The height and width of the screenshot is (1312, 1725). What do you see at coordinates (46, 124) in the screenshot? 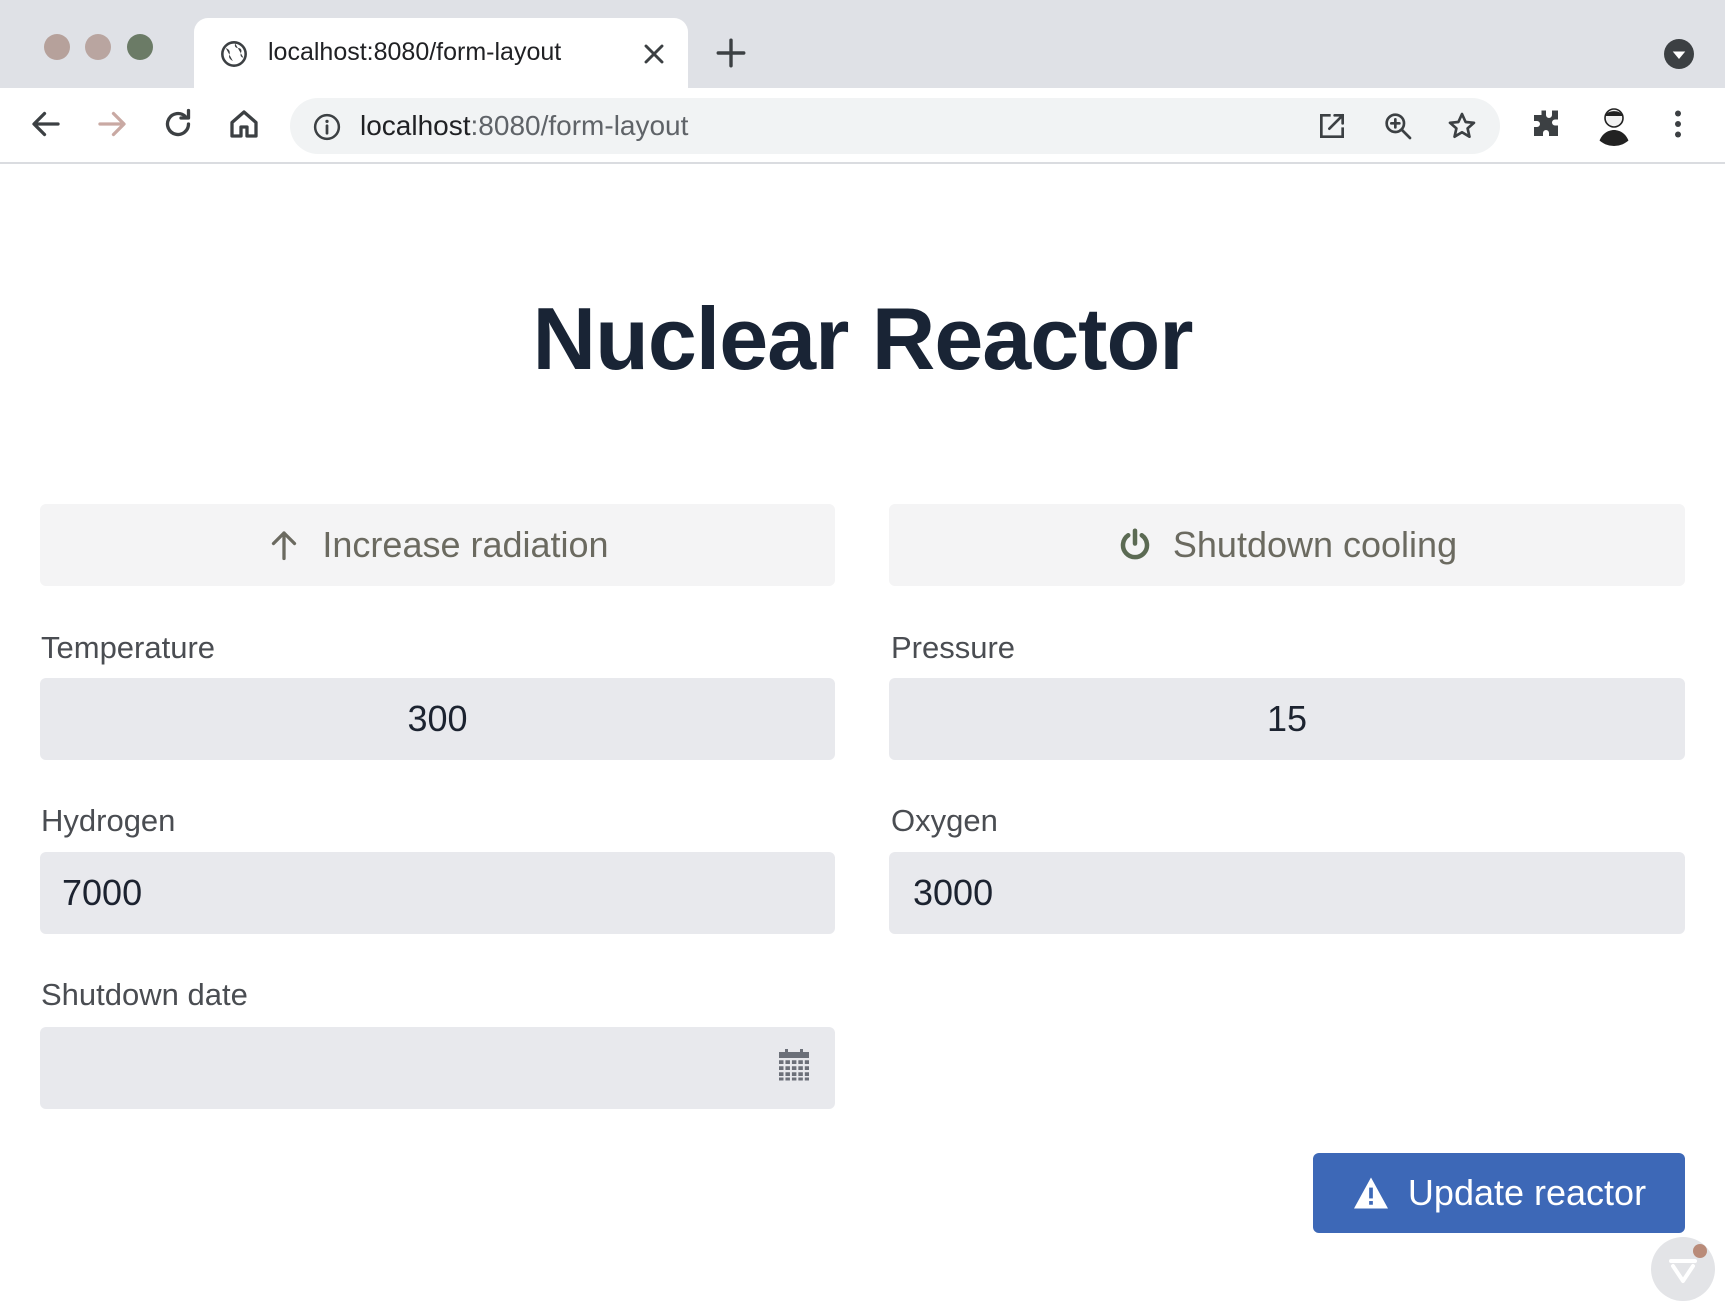
I see `back-arrow-icon` at bounding box center [46, 124].